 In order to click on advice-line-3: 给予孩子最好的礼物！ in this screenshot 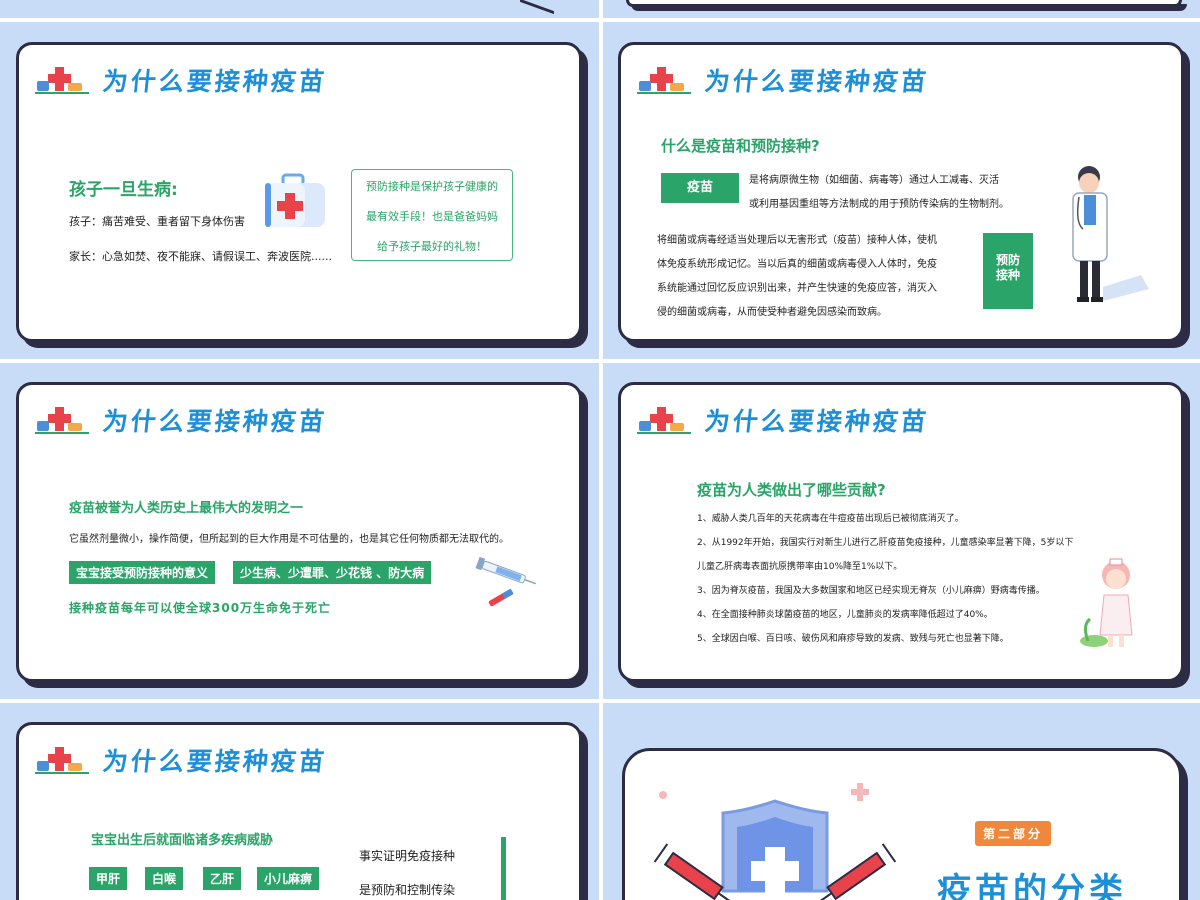, I will do `click(432, 246)`.